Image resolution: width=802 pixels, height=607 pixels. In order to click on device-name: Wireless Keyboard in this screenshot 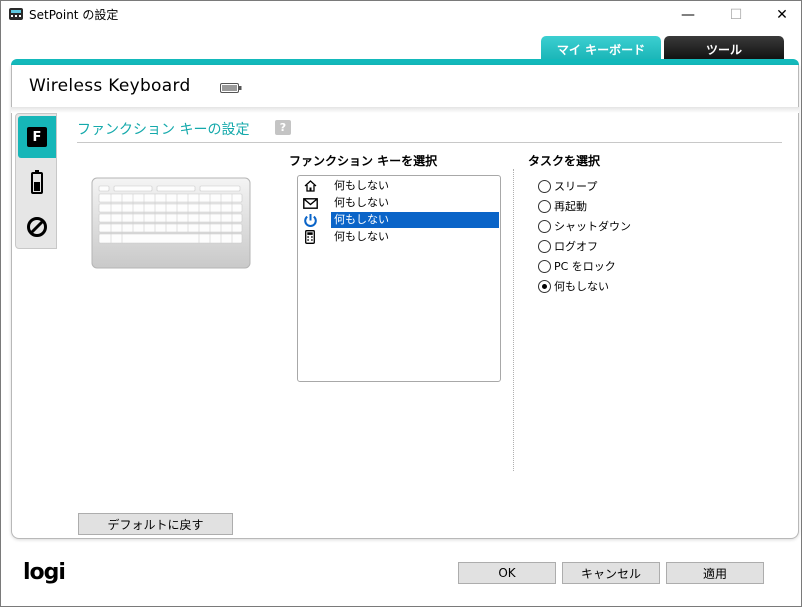, I will do `click(110, 86)`.